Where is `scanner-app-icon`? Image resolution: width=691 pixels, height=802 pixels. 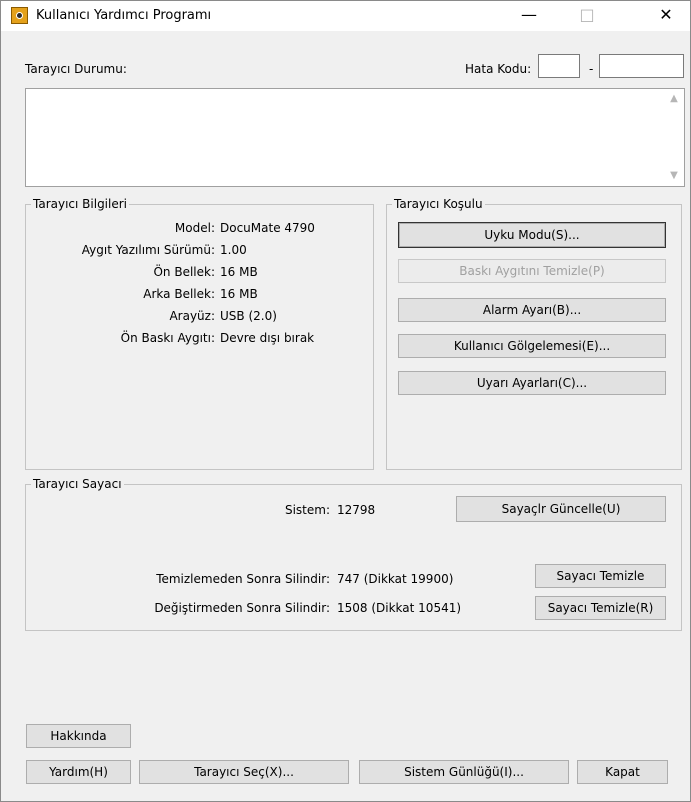 scanner-app-icon is located at coordinates (19, 15).